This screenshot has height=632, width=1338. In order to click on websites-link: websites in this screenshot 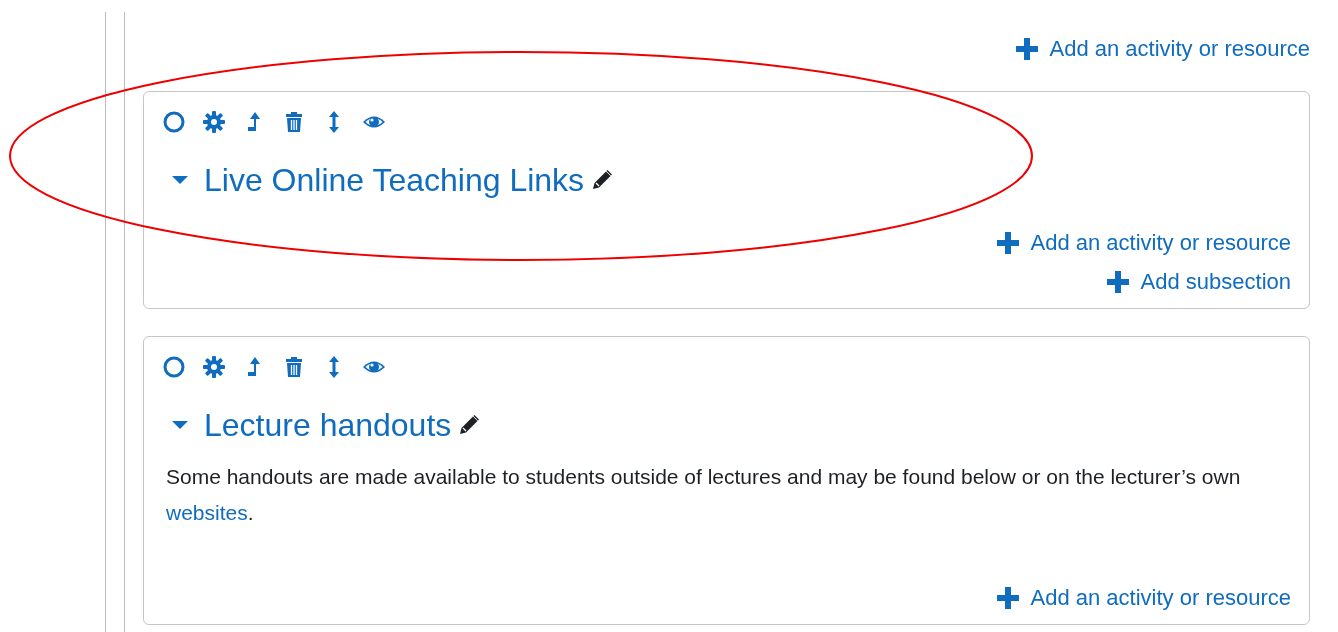, I will do `click(207, 512)`.